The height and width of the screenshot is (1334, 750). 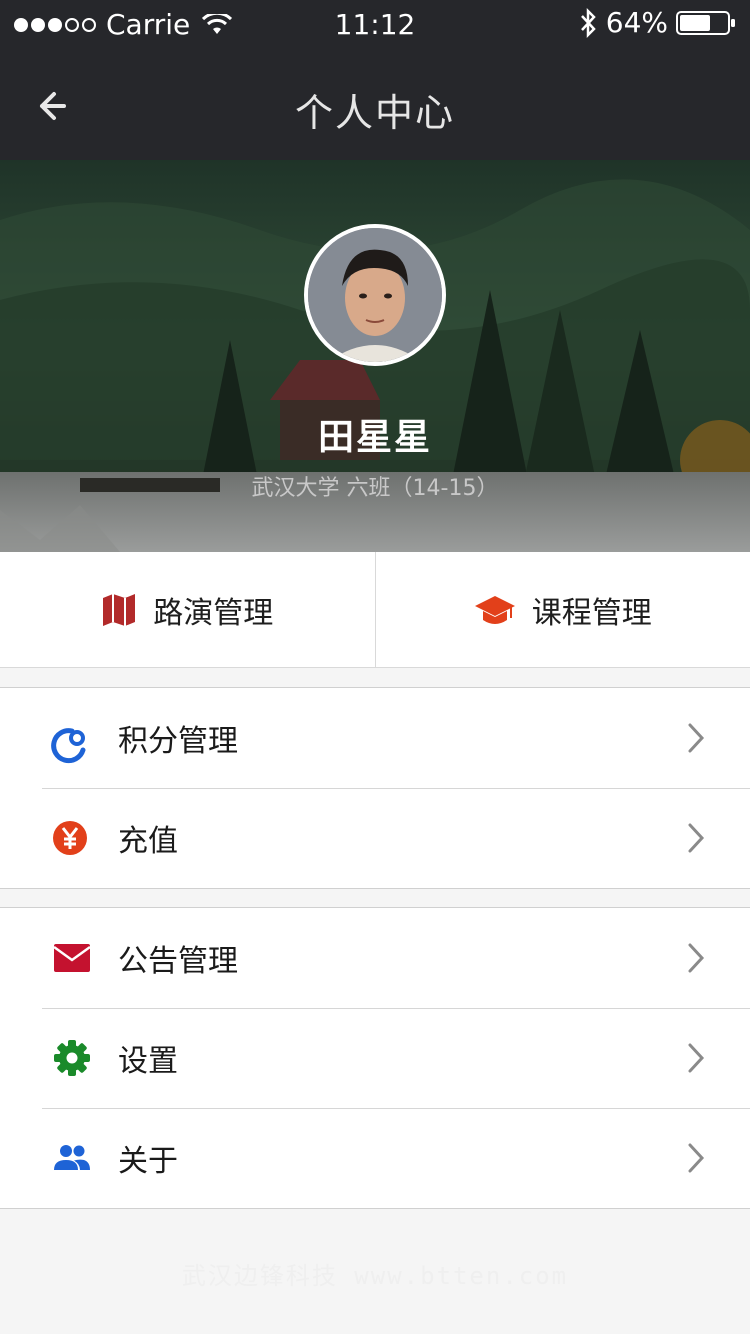 What do you see at coordinates (148, 841) in the screenshot?
I see `menu-item-label: 充值` at bounding box center [148, 841].